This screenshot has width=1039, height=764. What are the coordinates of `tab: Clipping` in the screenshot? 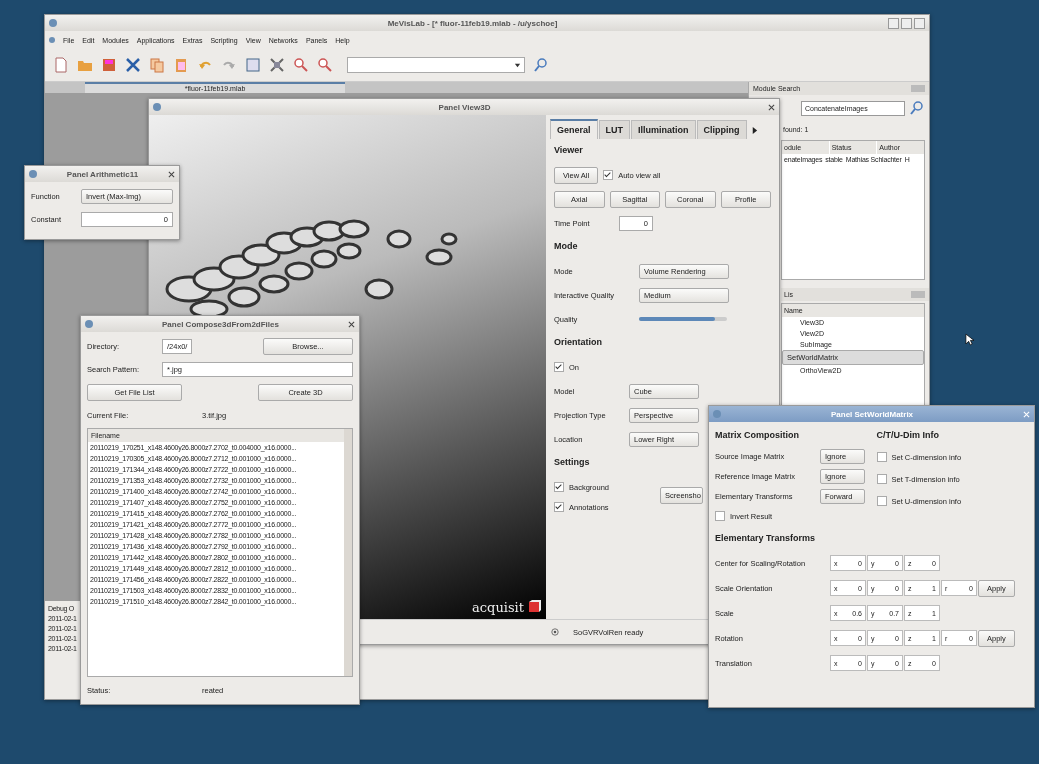 It's located at (721, 129).